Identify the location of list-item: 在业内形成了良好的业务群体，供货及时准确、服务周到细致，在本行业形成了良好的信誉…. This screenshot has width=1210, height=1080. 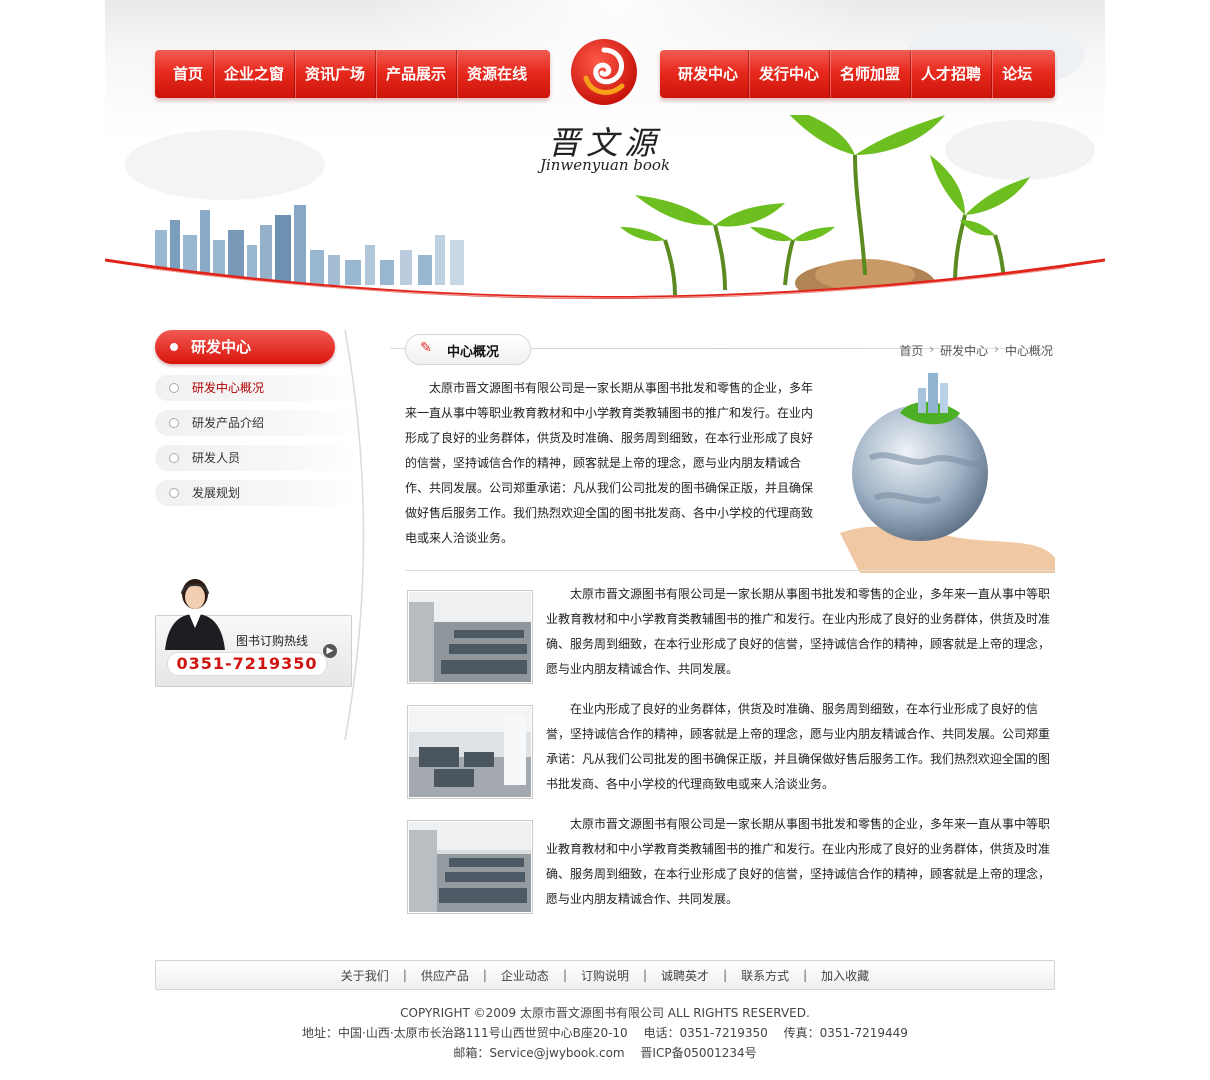
(730, 751).